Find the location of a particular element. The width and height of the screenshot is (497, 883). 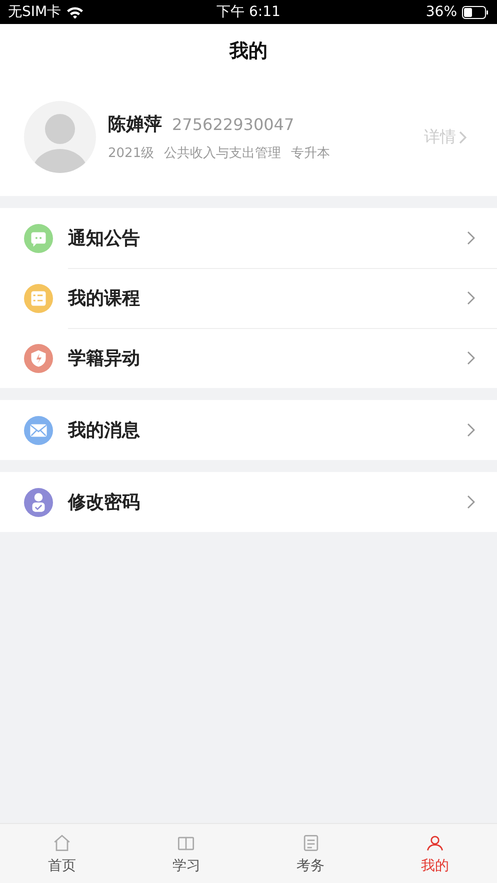

grade-label: 2021级 is located at coordinates (131, 153).